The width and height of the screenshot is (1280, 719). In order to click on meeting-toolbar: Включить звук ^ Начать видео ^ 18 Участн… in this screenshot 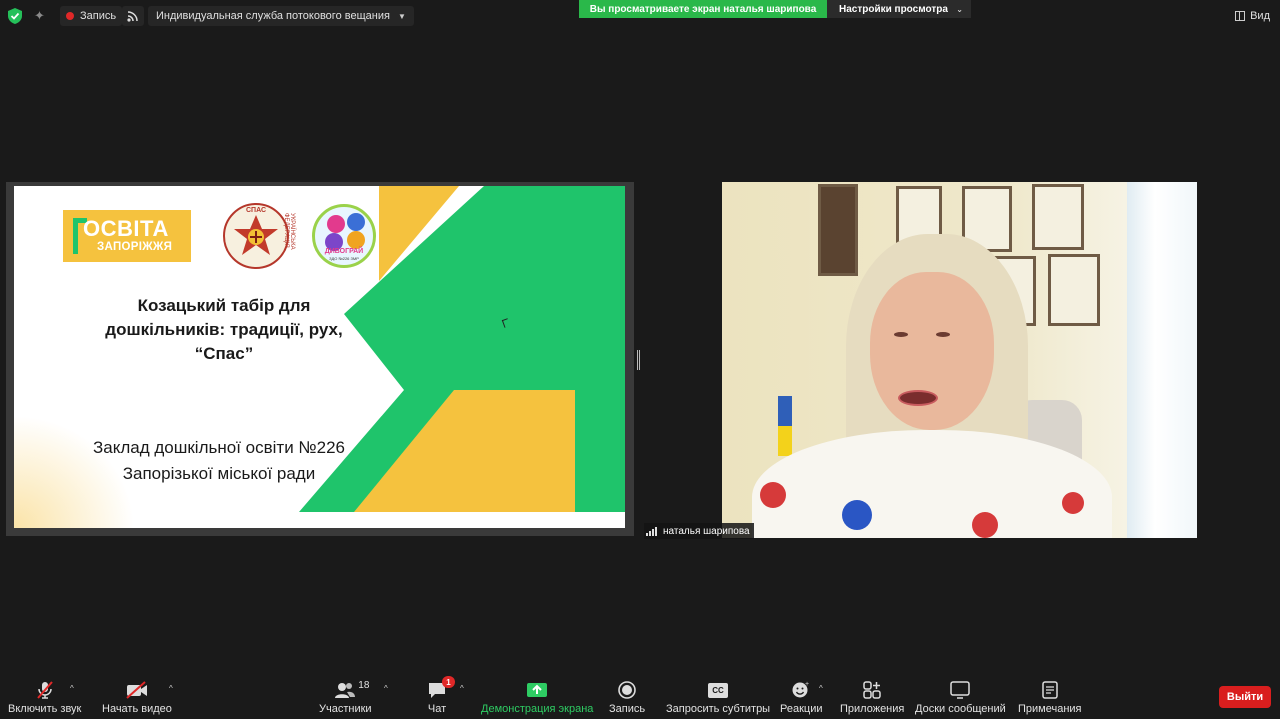, I will do `click(640, 695)`.